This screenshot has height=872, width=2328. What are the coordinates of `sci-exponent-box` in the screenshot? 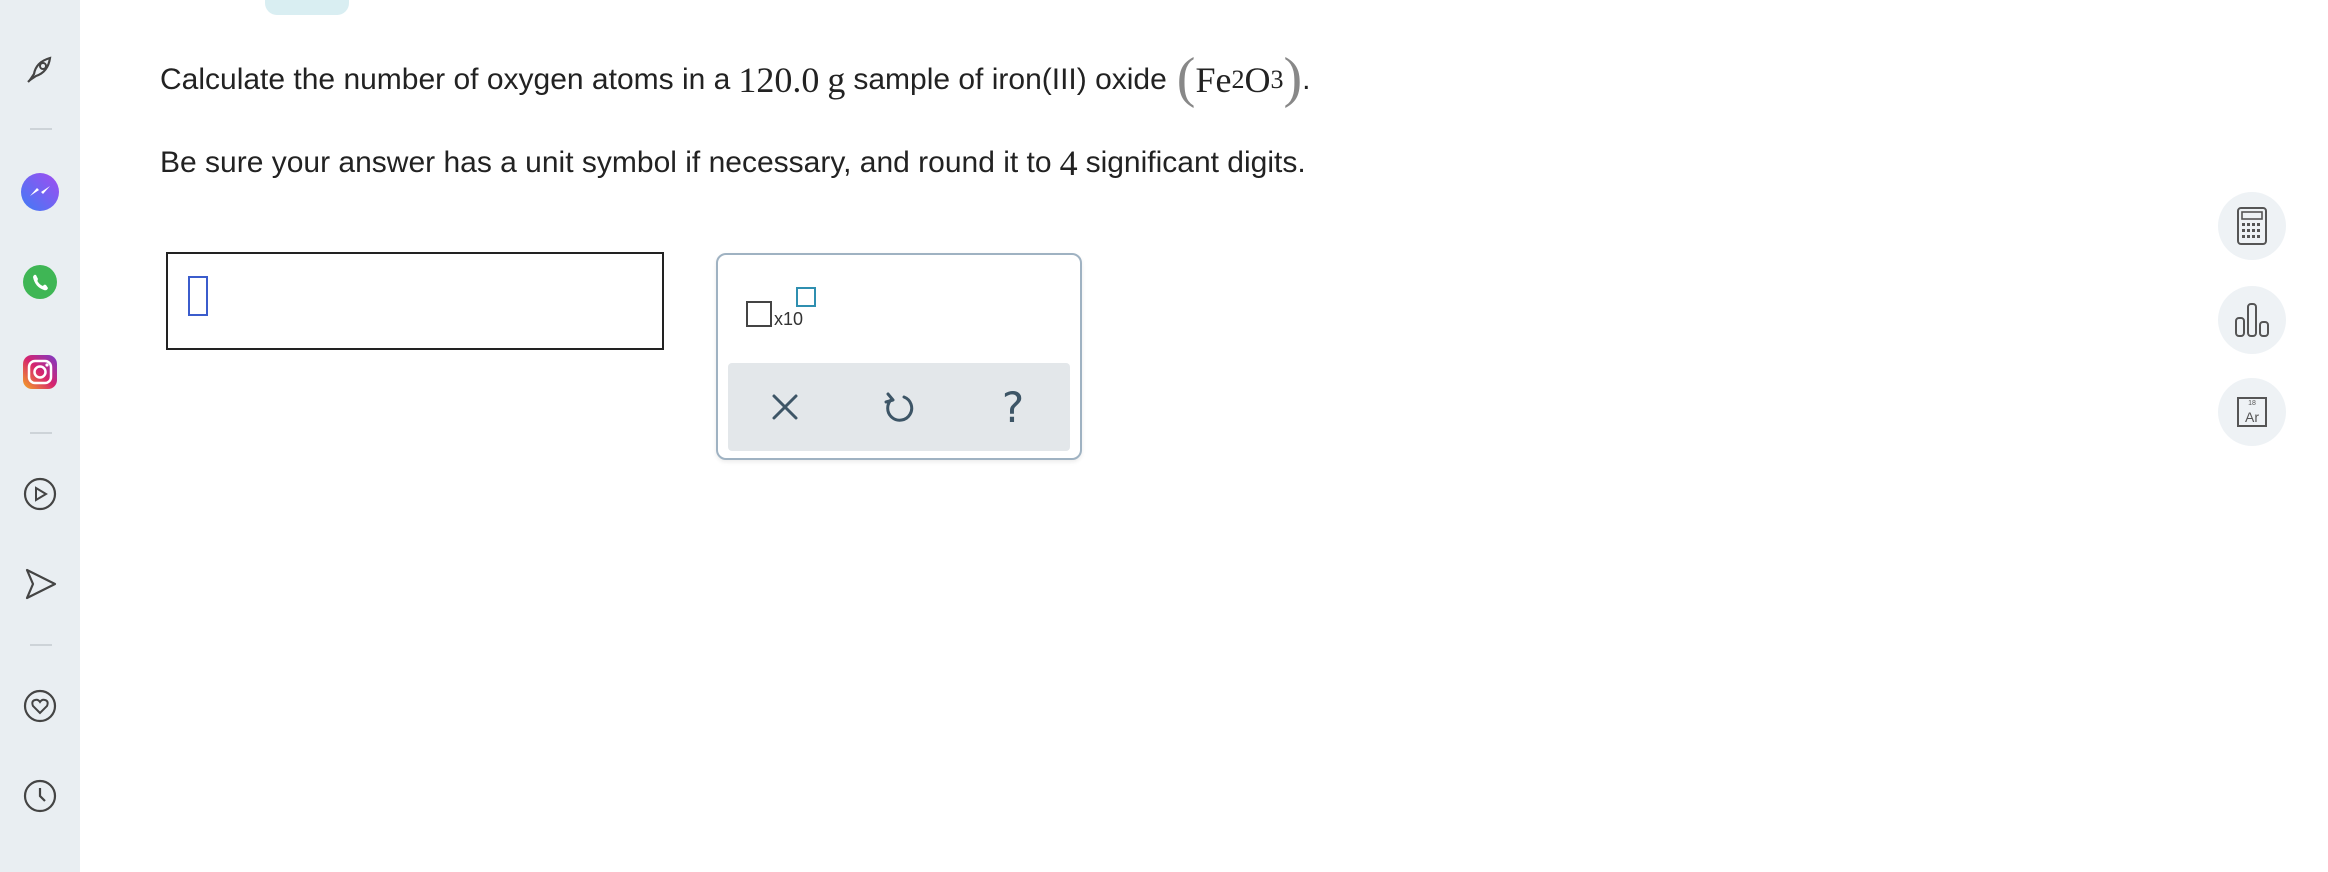 It's located at (806, 297).